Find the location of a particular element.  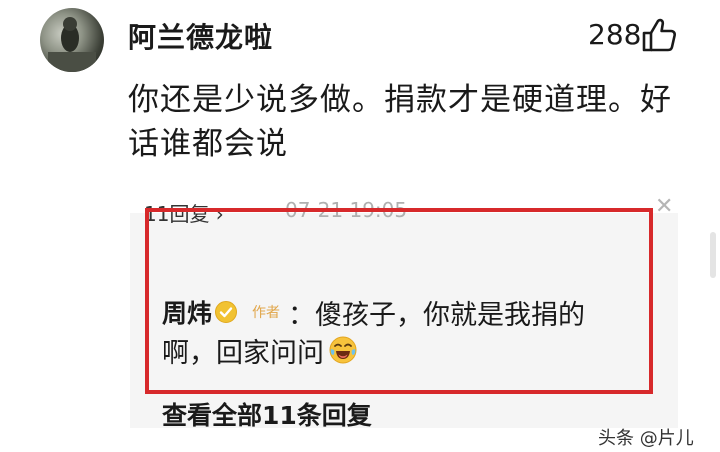

avatar is located at coordinates (72, 40).